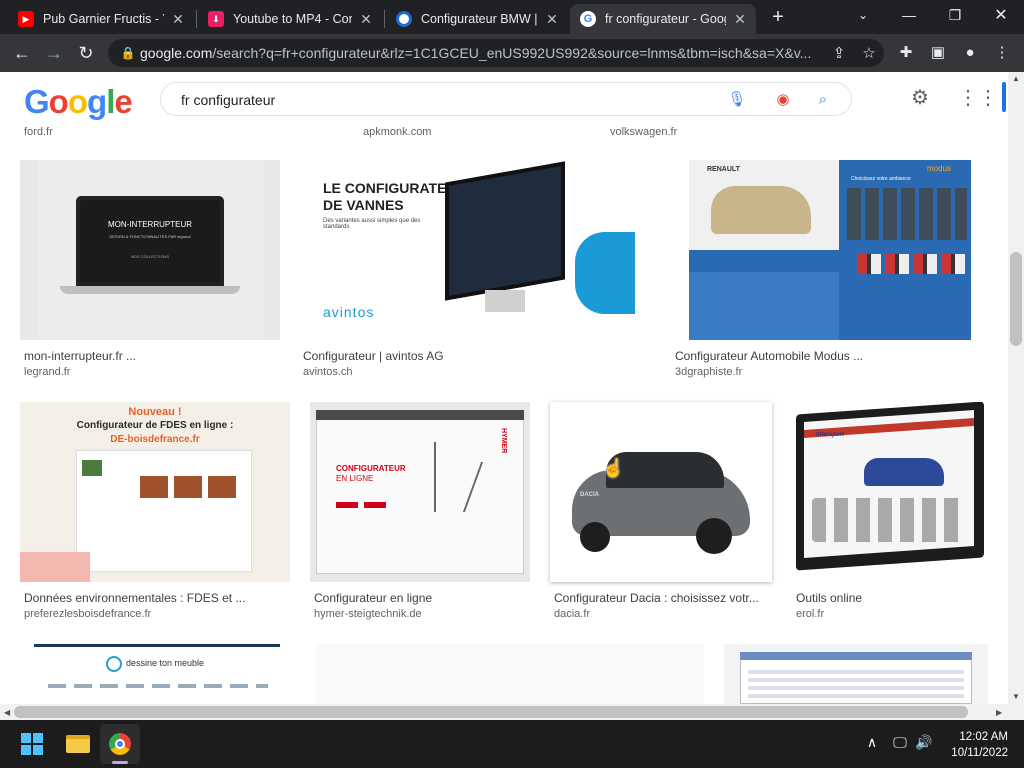 Image resolution: width=1024 pixels, height=768 pixels. What do you see at coordinates (890, 492) in the screenshot?
I see `result-thumbnail: Intersport` at bounding box center [890, 492].